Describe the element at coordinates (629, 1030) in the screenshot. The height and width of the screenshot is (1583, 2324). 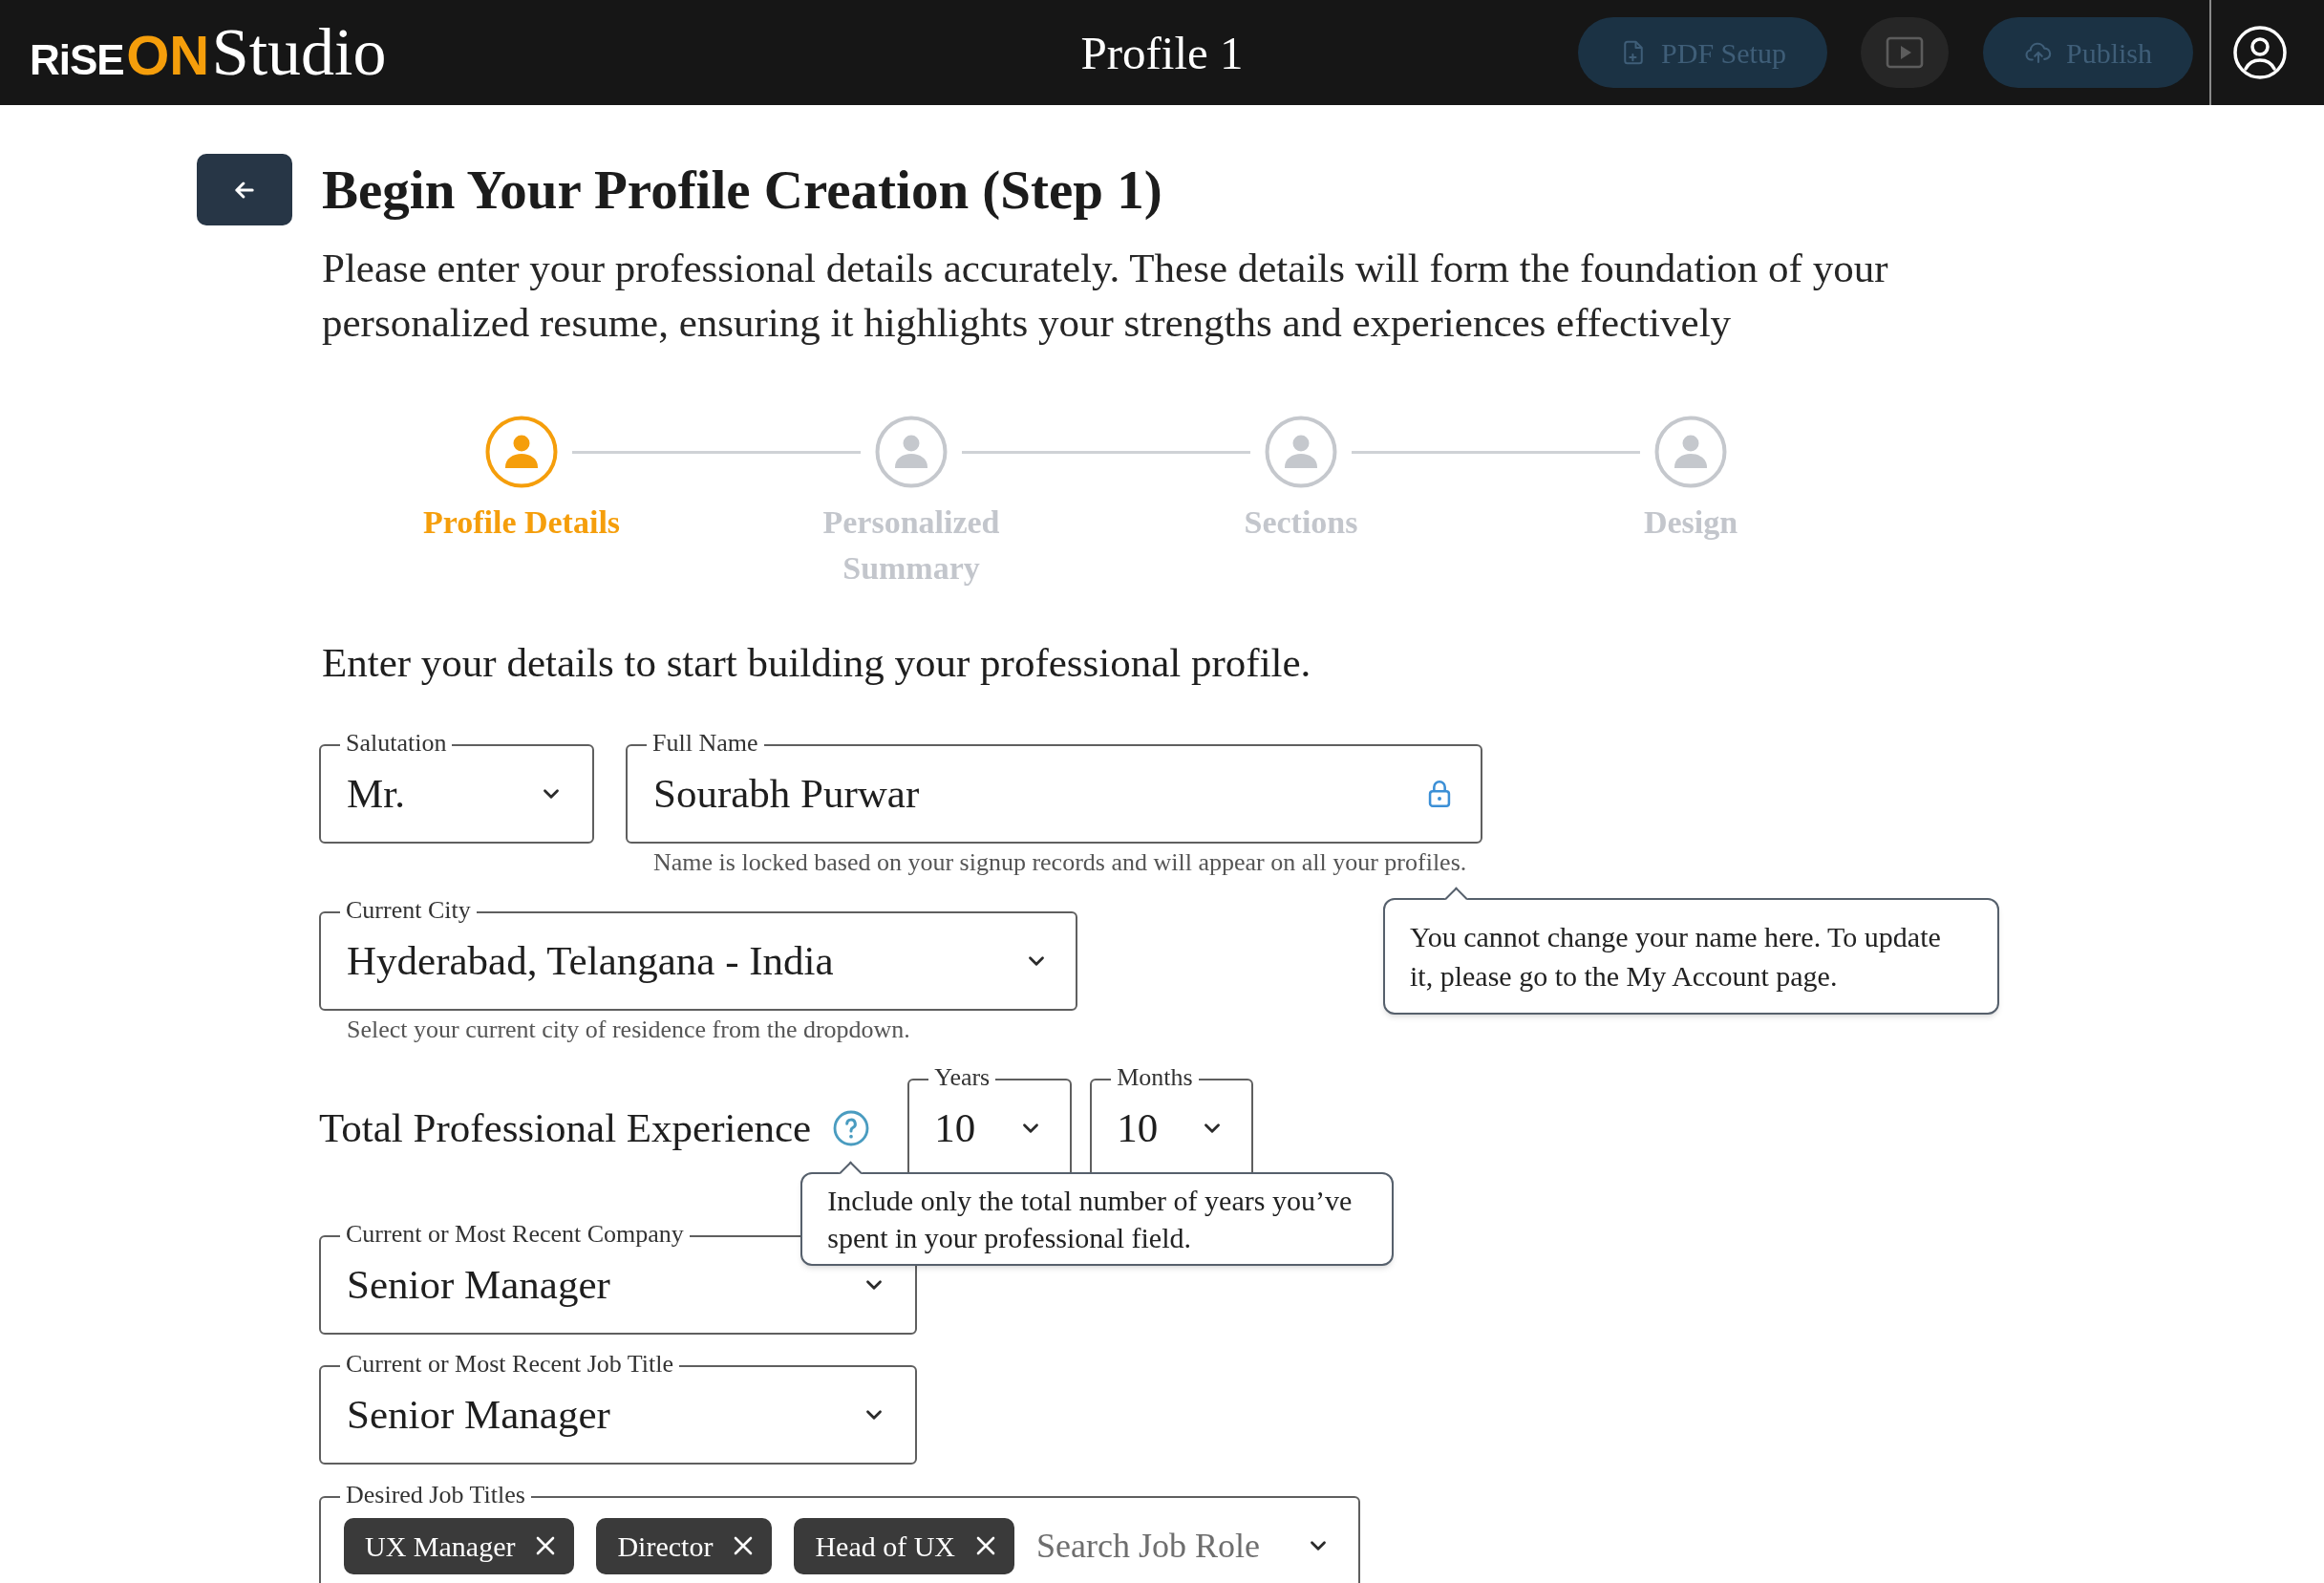
I see `helper-text: Select your current city of residence from the dropdown.` at that location.